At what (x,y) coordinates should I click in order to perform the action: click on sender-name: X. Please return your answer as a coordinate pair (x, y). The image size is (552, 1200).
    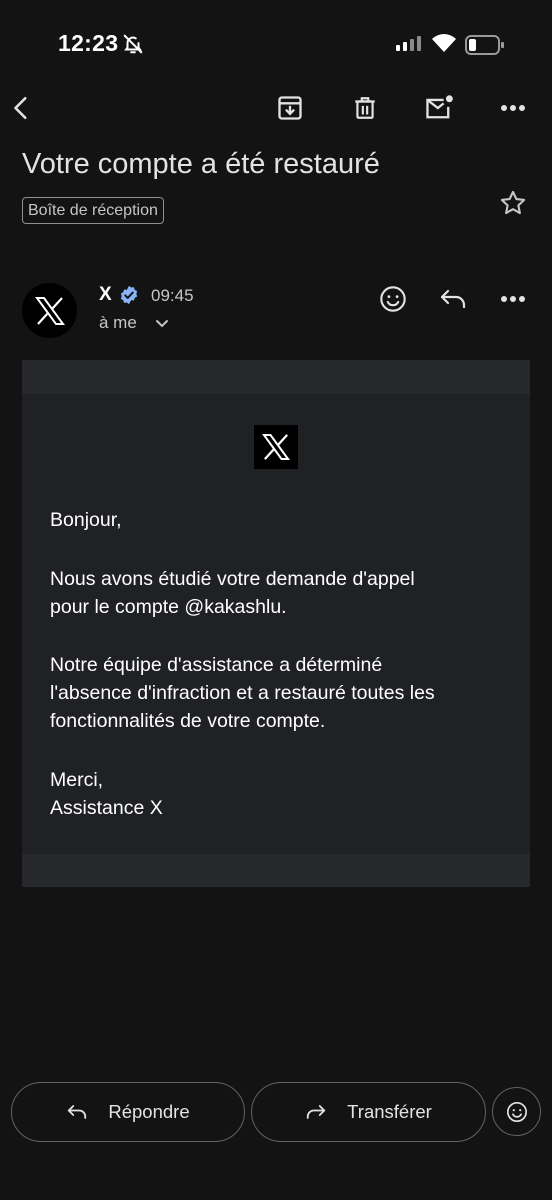
    Looking at the image, I should click on (105, 295).